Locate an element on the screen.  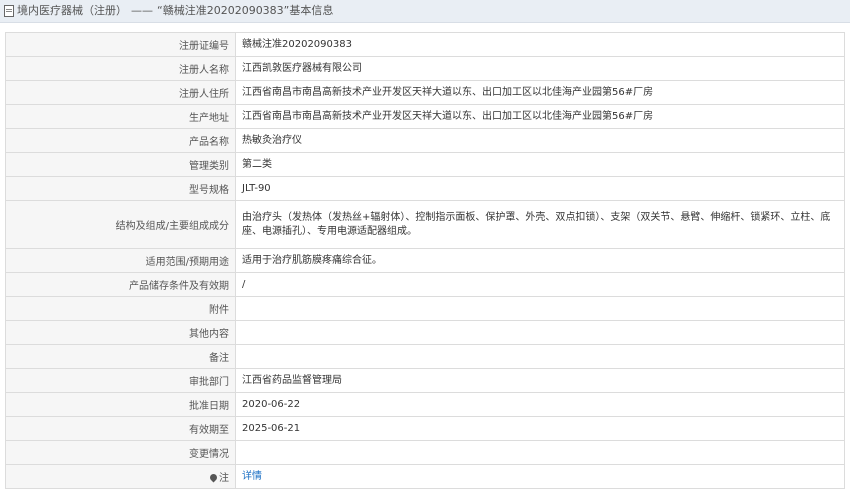
field-label: 结构及组成/主要组成成分 is located at coordinates (120, 224).